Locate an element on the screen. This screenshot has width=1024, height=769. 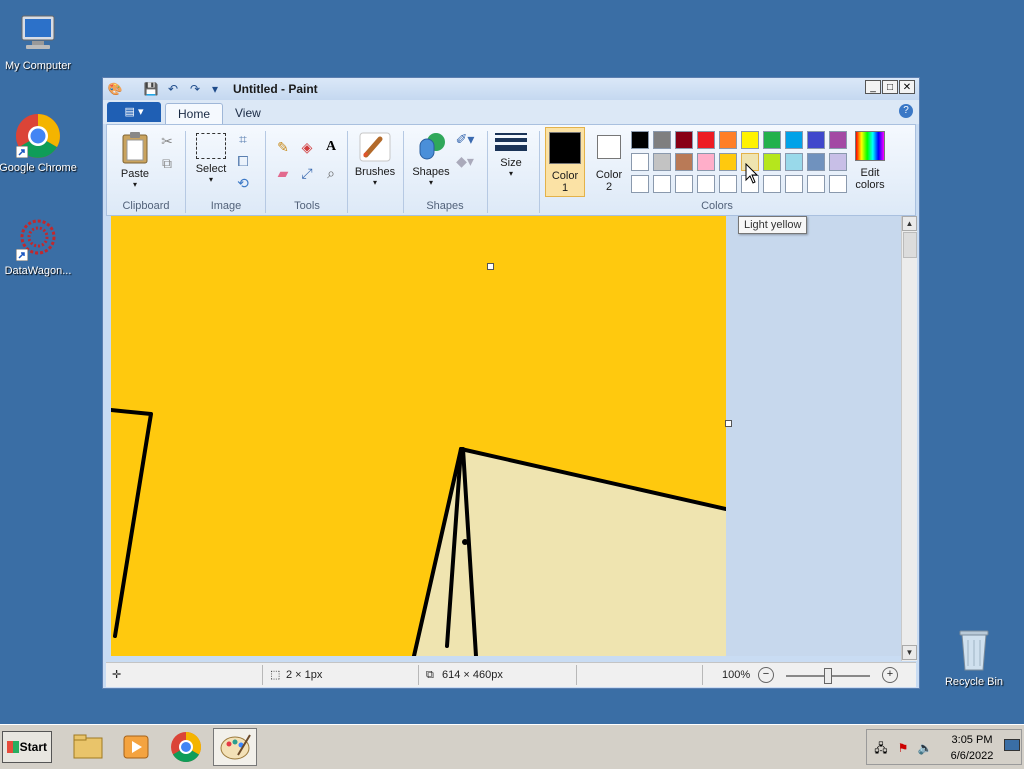
customize-quick-access-icon: ▾ is located at coordinates (215, 89).